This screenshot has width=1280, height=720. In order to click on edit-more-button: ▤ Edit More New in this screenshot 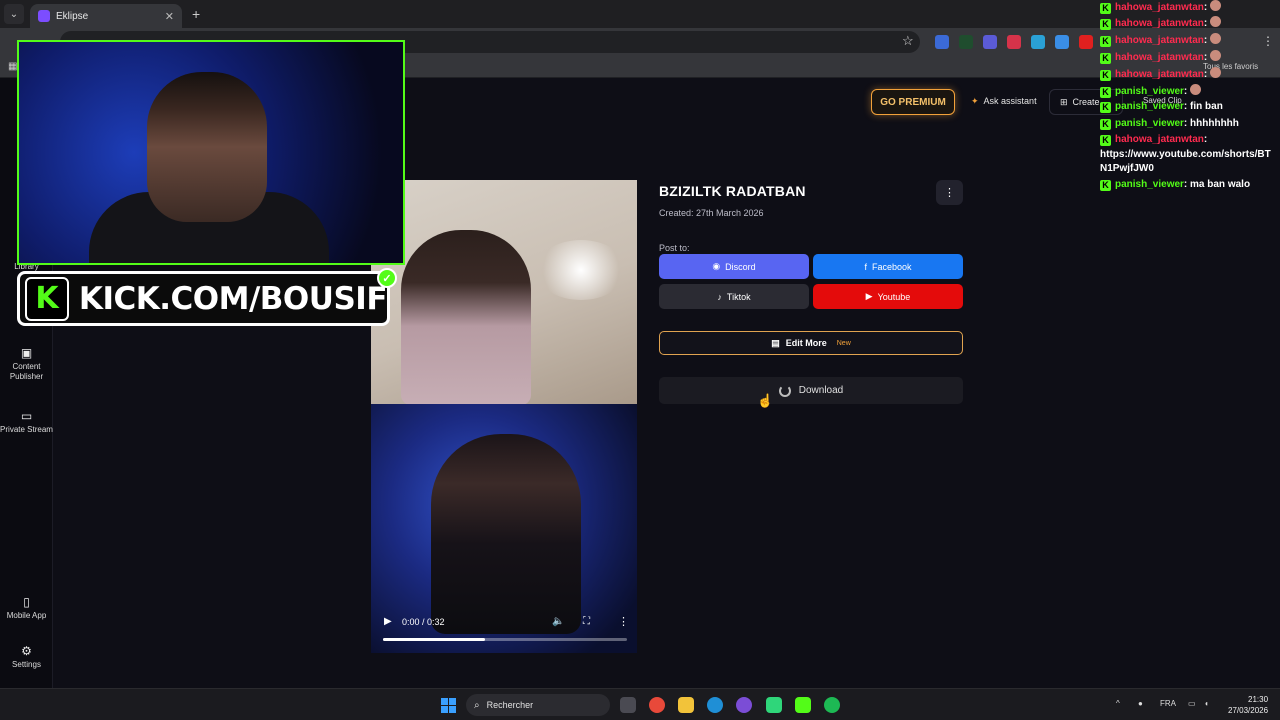, I will do `click(811, 343)`.